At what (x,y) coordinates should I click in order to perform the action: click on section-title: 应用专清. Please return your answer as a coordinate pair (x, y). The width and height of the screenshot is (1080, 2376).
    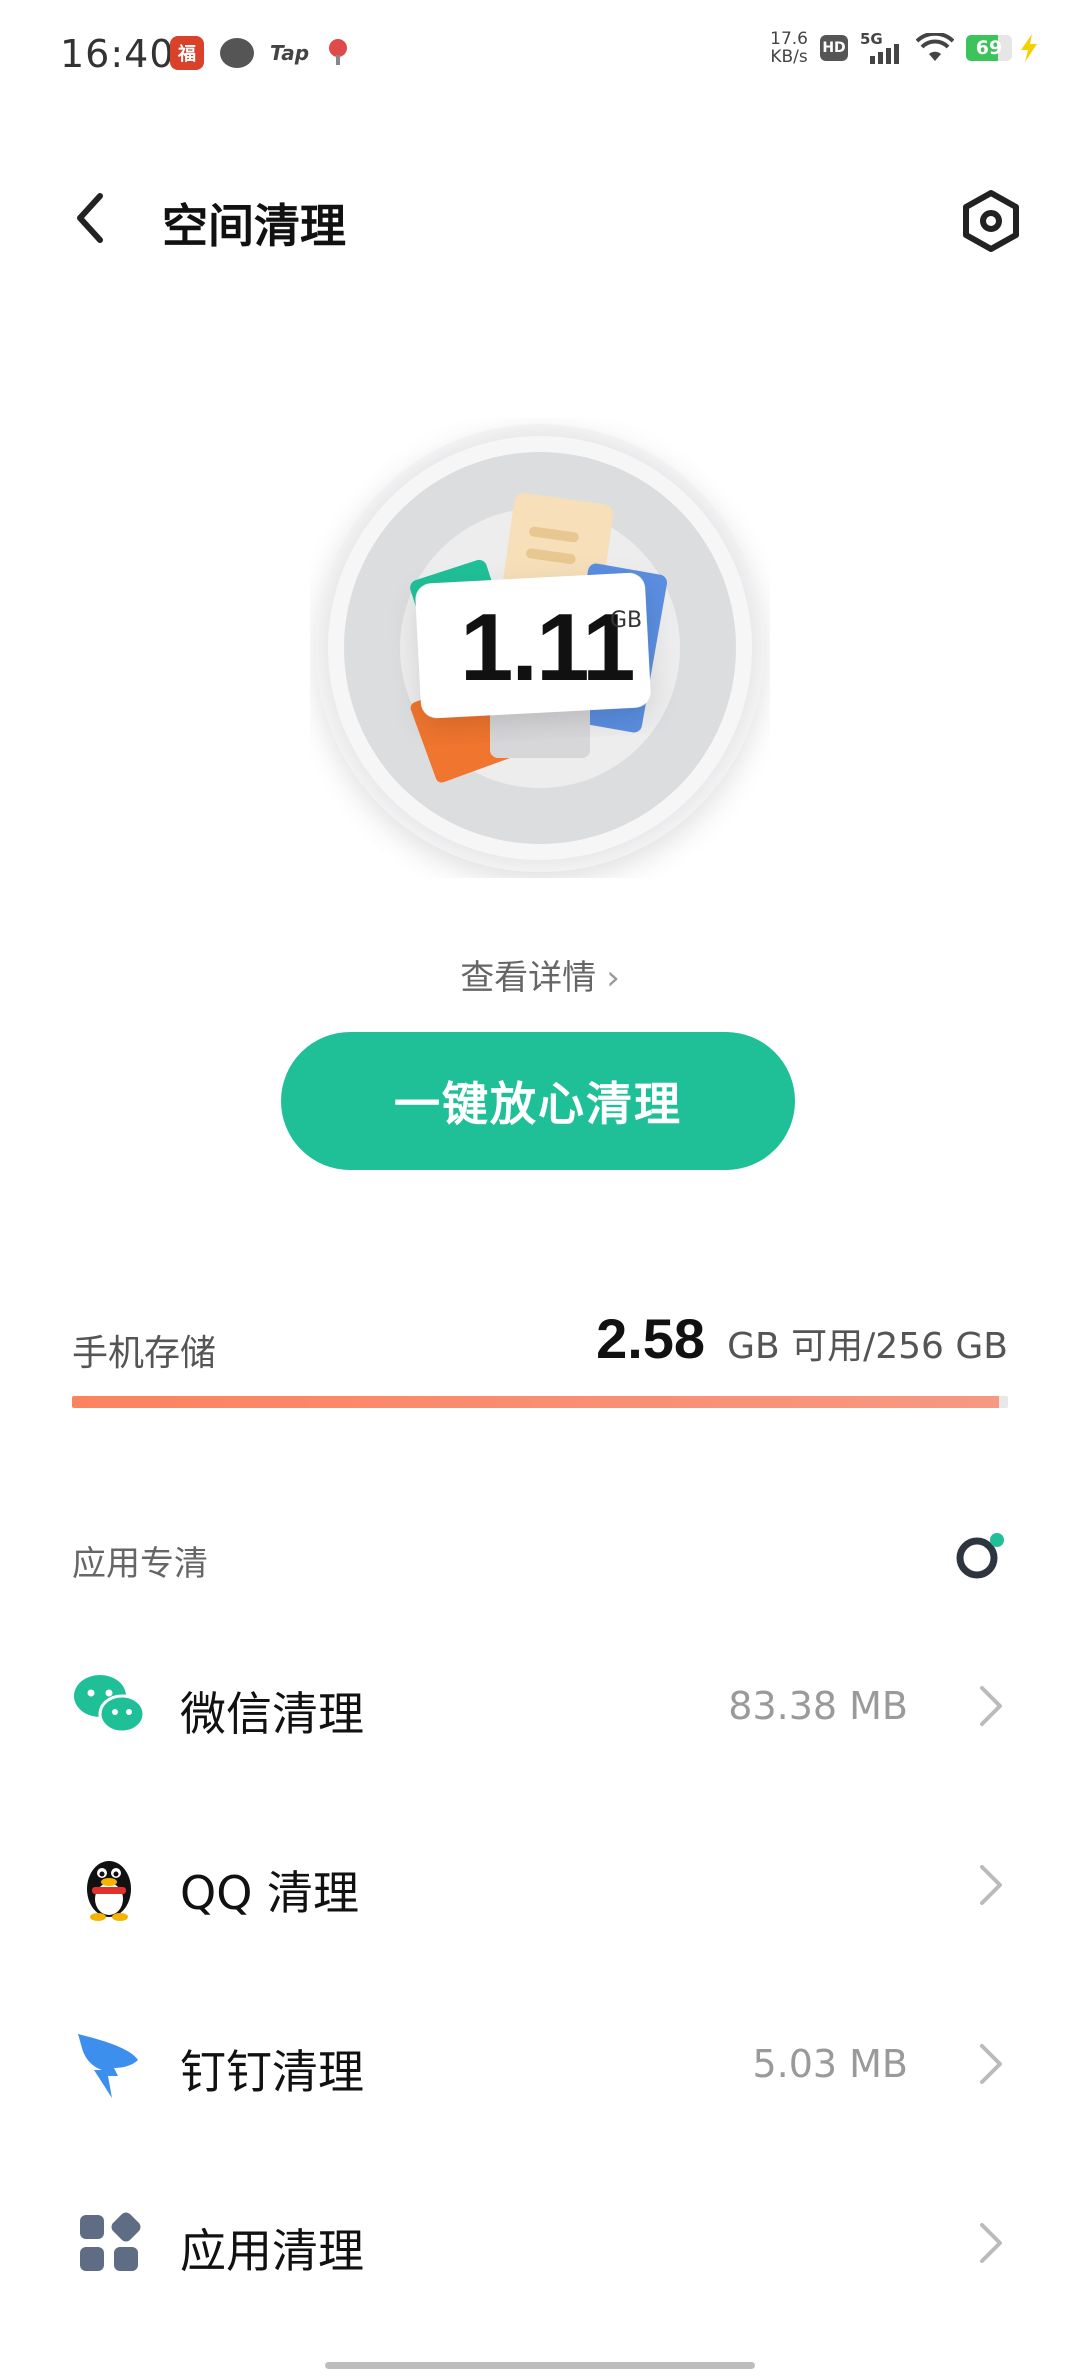
    Looking at the image, I should click on (140, 1564).